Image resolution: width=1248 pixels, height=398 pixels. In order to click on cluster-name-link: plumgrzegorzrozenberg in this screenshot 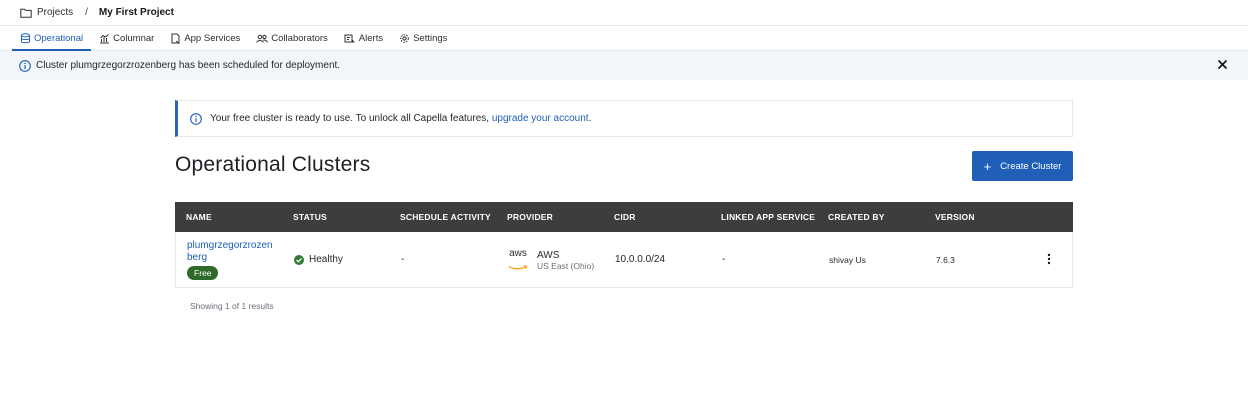, I will do `click(232, 252)`.